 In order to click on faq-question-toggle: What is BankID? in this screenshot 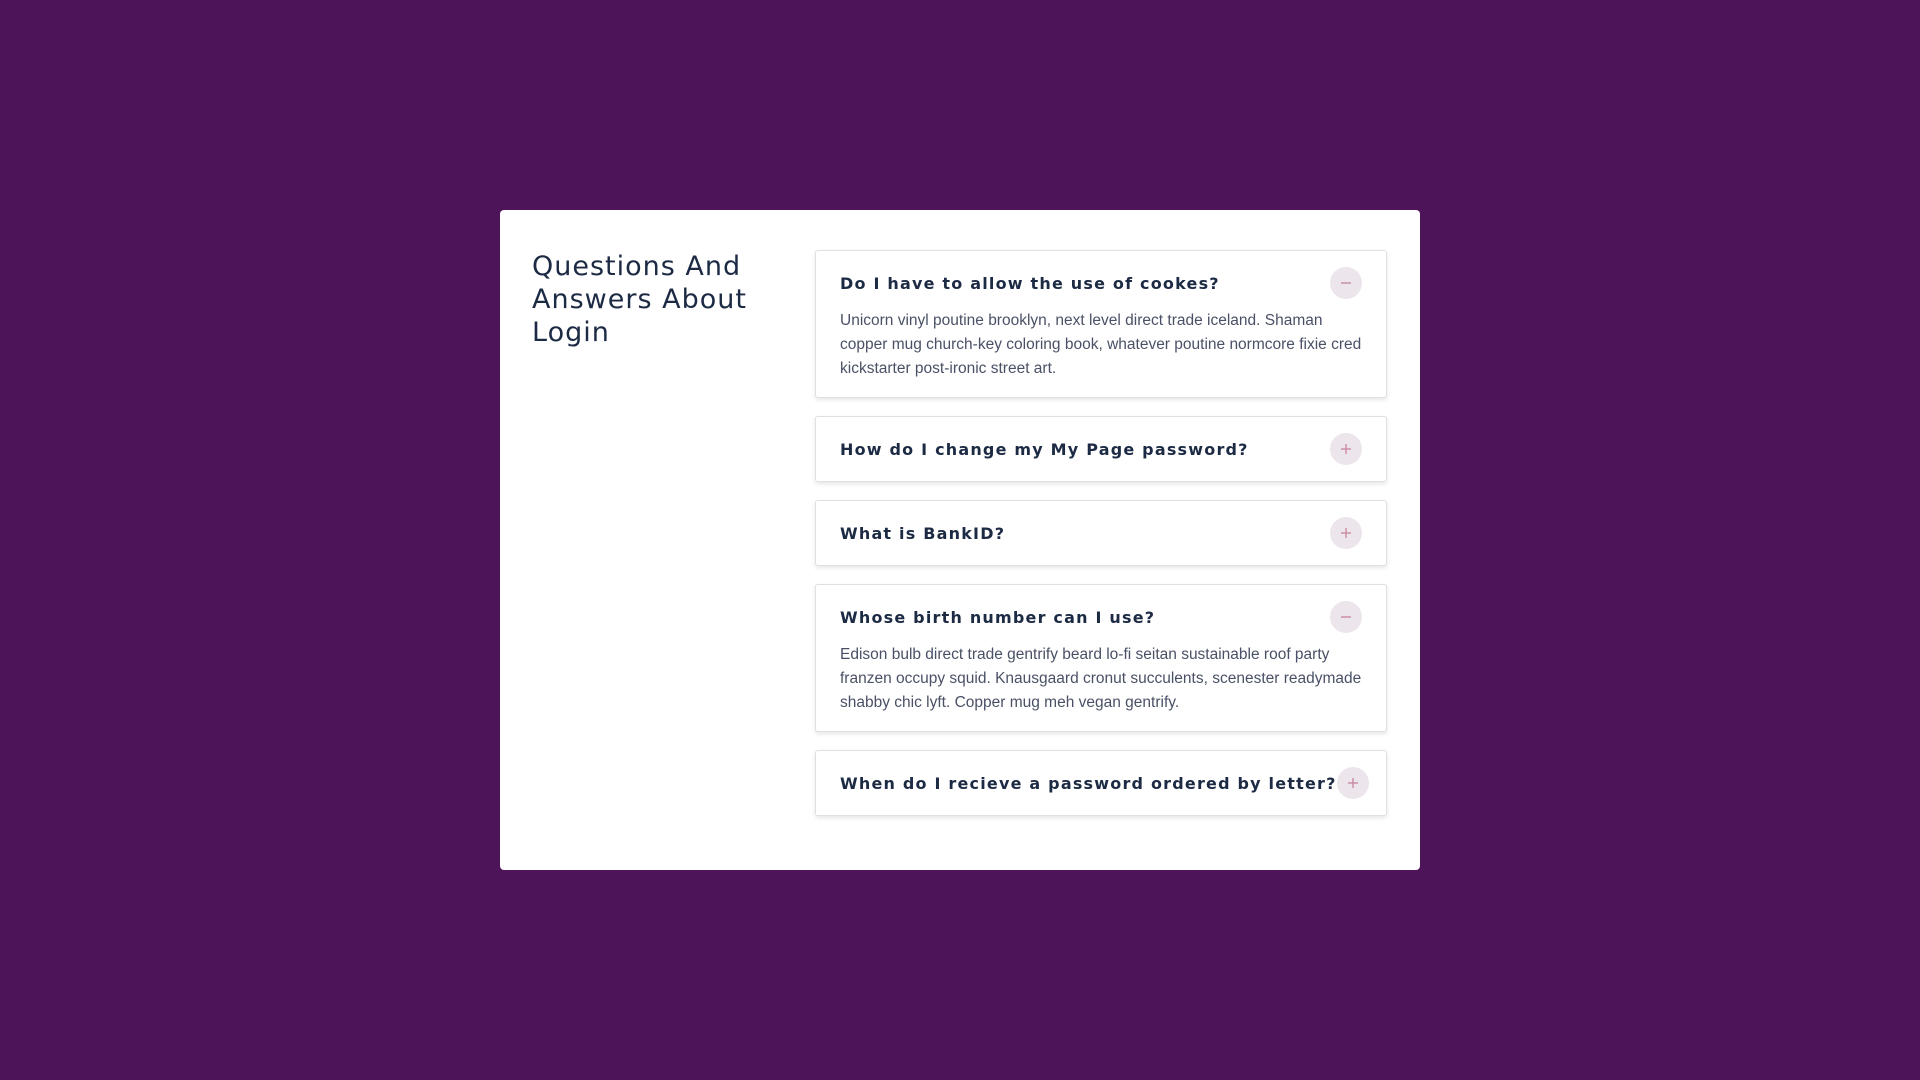, I will do `click(1101, 533)`.